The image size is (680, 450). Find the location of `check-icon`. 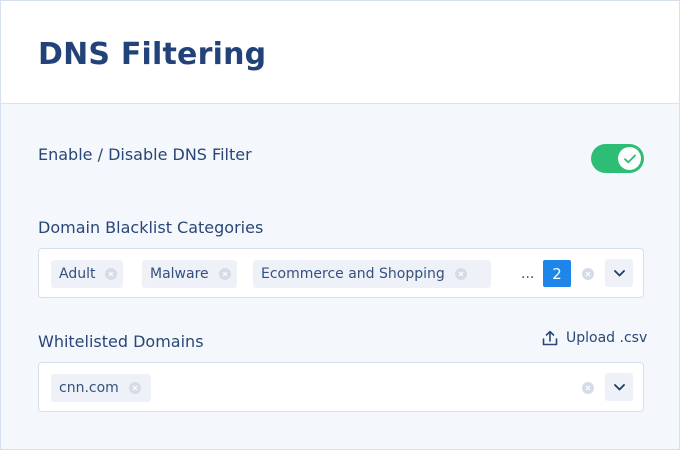

check-icon is located at coordinates (629, 158).